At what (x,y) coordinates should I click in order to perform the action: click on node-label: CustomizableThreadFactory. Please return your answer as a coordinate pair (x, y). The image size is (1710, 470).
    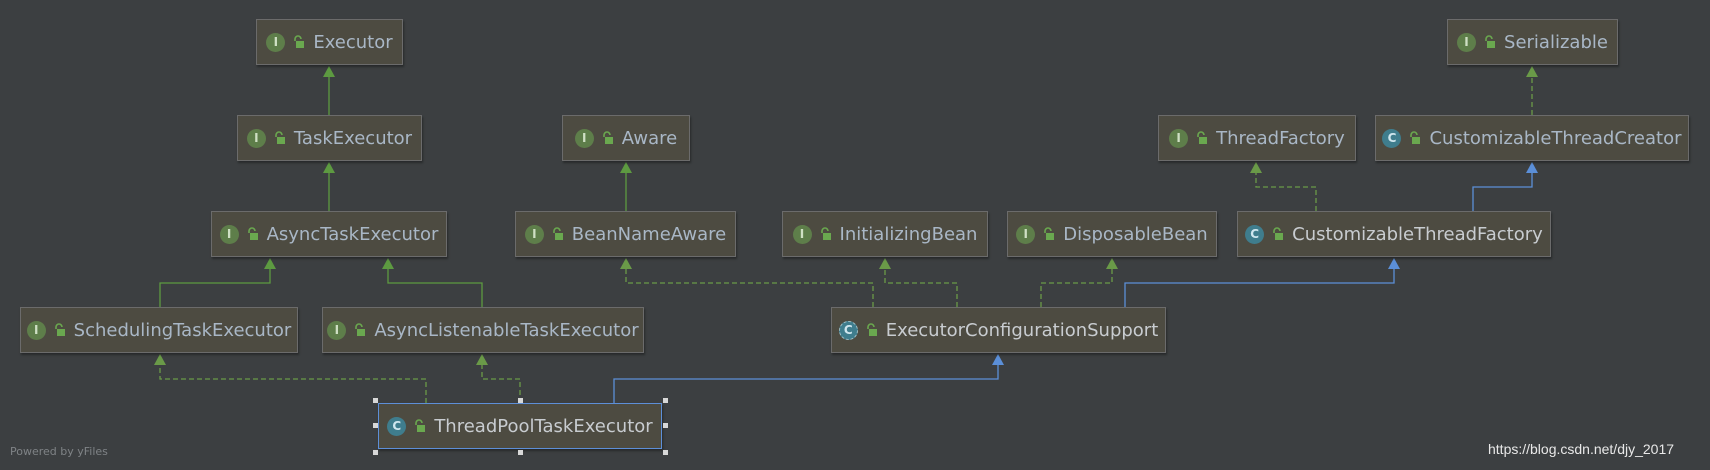
    Looking at the image, I should click on (1417, 234).